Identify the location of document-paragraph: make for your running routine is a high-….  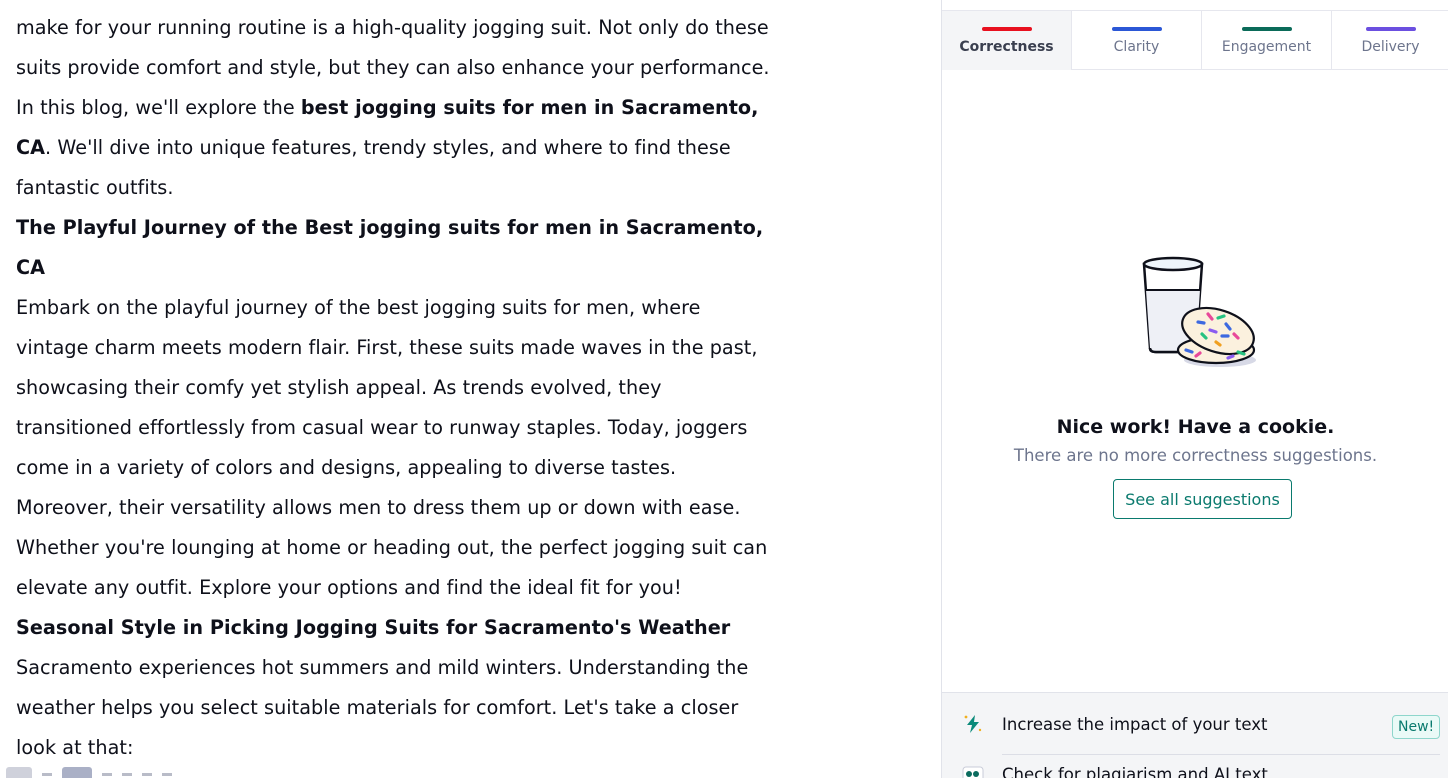
(396, 108).